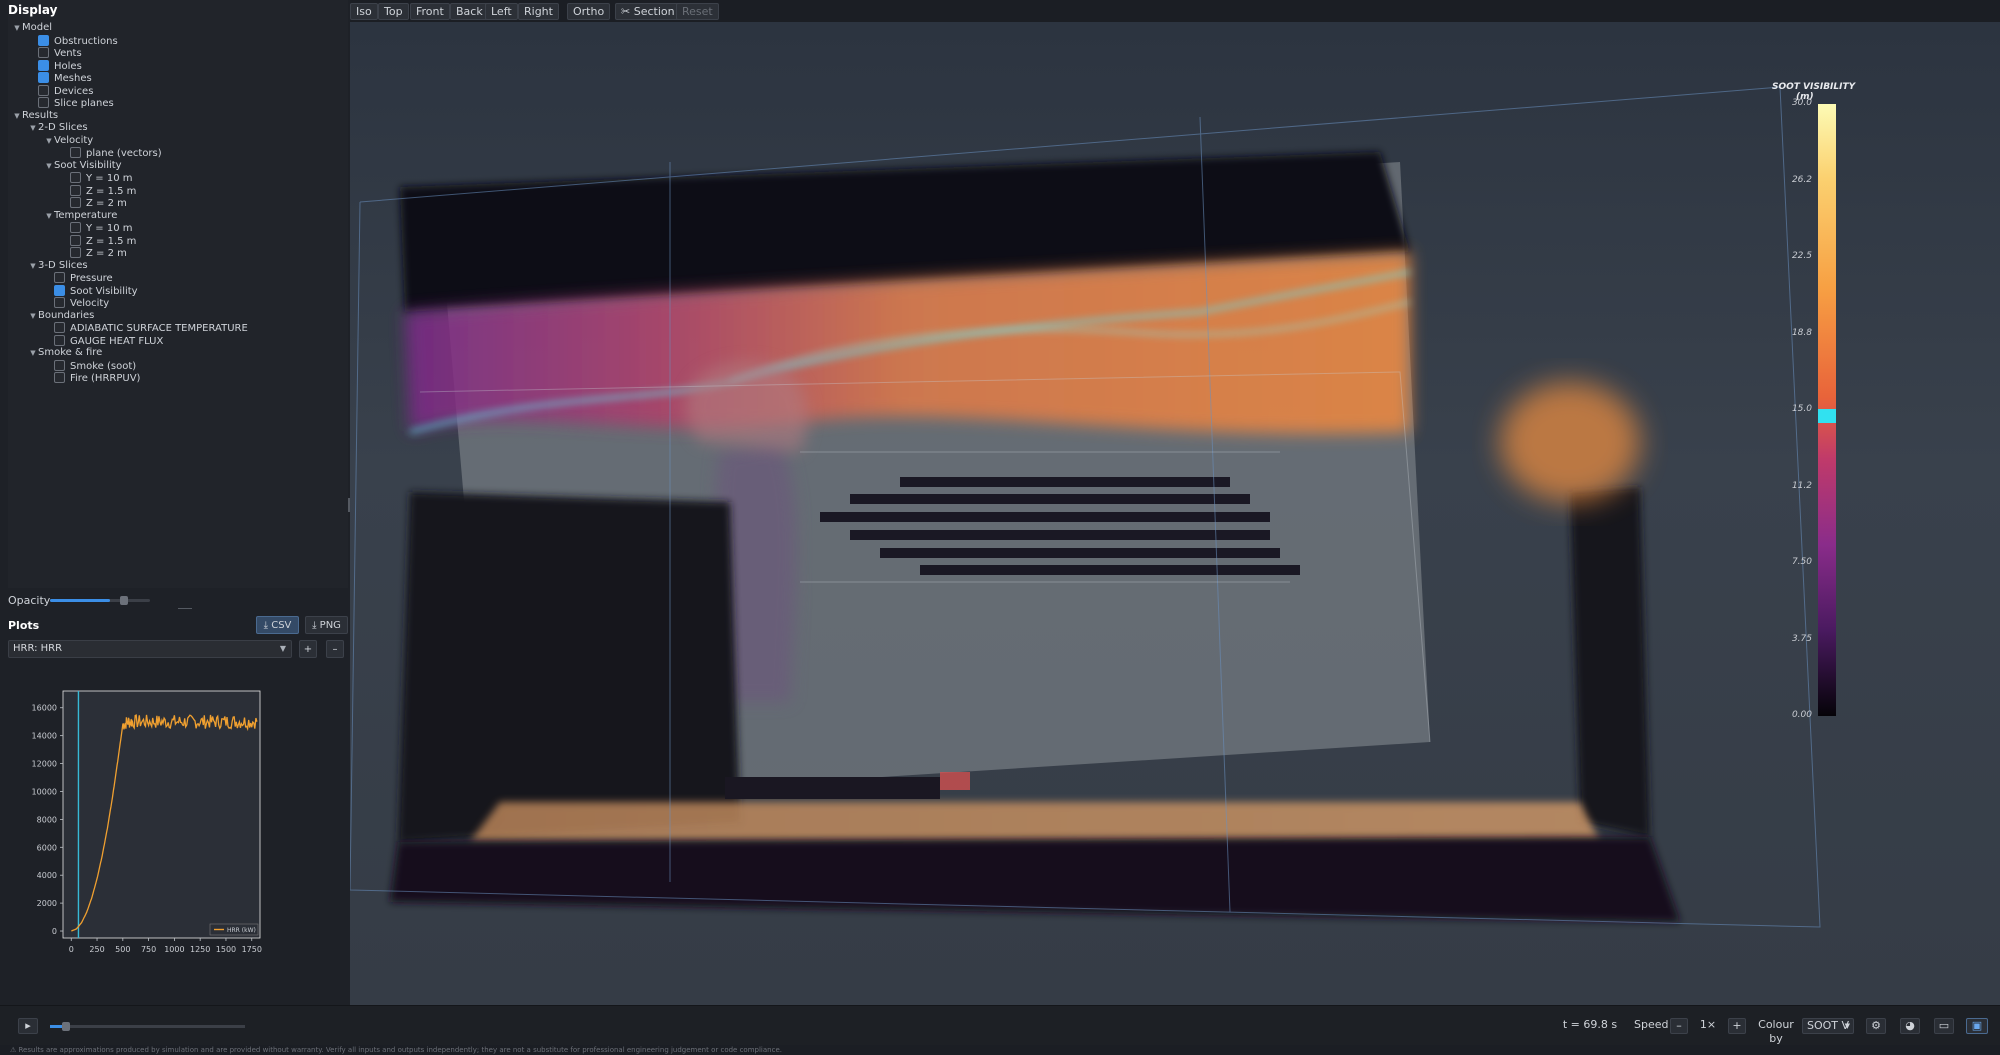 Image resolution: width=2000 pixels, height=1055 pixels. What do you see at coordinates (252, 949) in the screenshot?
I see `x-tick-label: 1750` at bounding box center [252, 949].